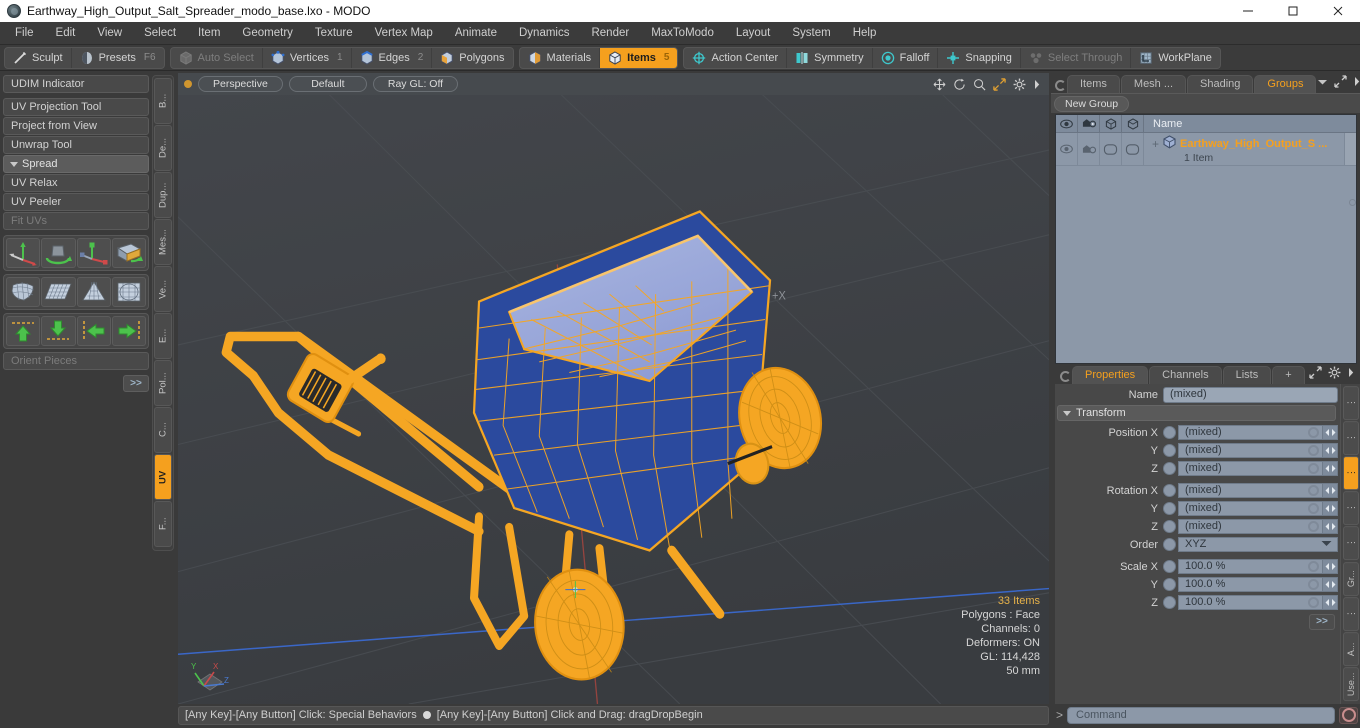 Image resolution: width=1360 pixels, height=728 pixels. What do you see at coordinates (76, 84) in the screenshot?
I see `tool-udim-indicator: UDIM Indicator` at bounding box center [76, 84].